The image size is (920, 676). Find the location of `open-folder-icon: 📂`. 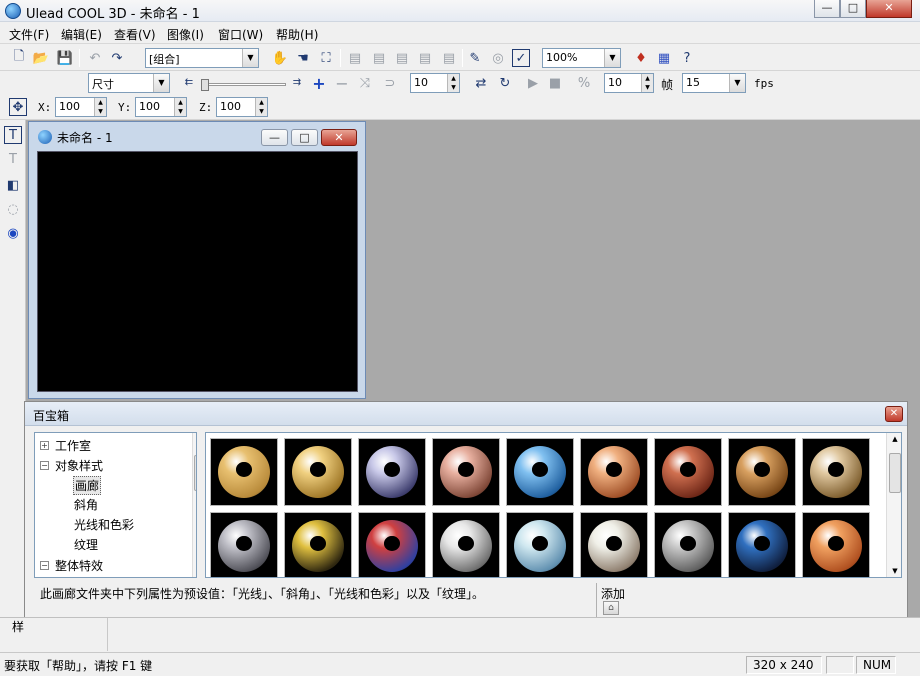

open-folder-icon: 📂 is located at coordinates (41, 58).